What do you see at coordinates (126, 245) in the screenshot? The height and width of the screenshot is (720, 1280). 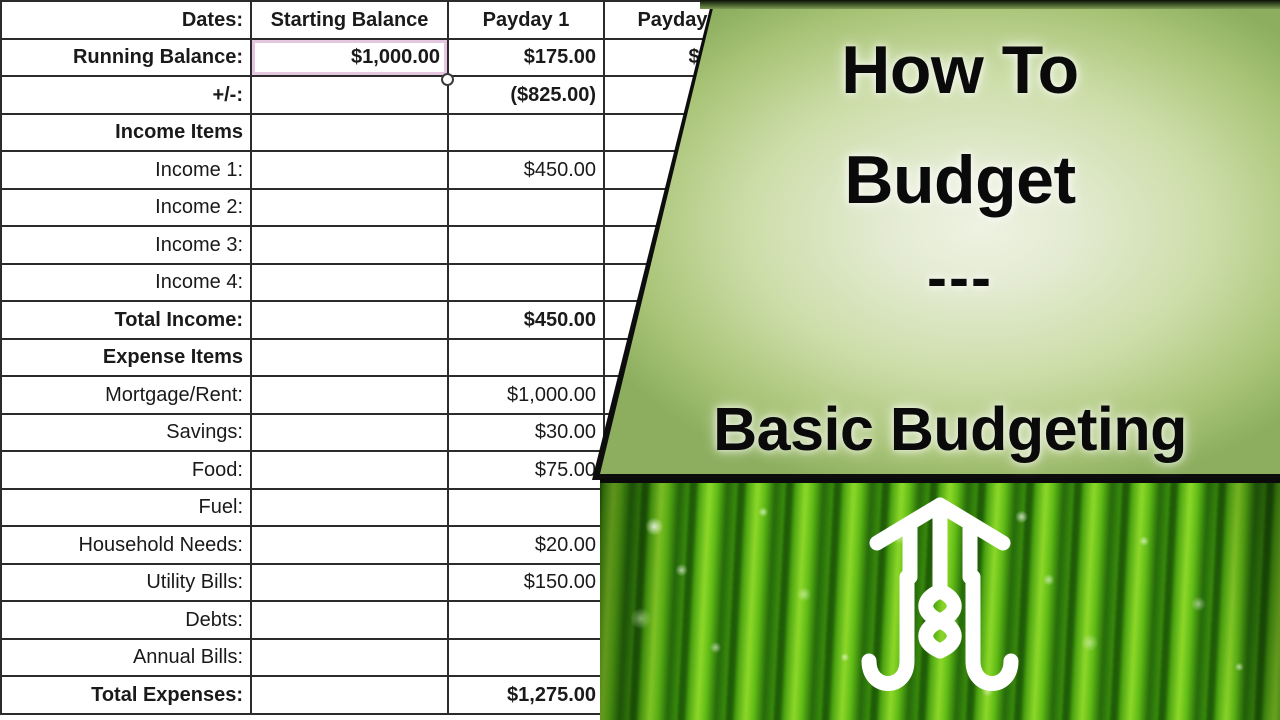 I see `row-label: Income 3:` at bounding box center [126, 245].